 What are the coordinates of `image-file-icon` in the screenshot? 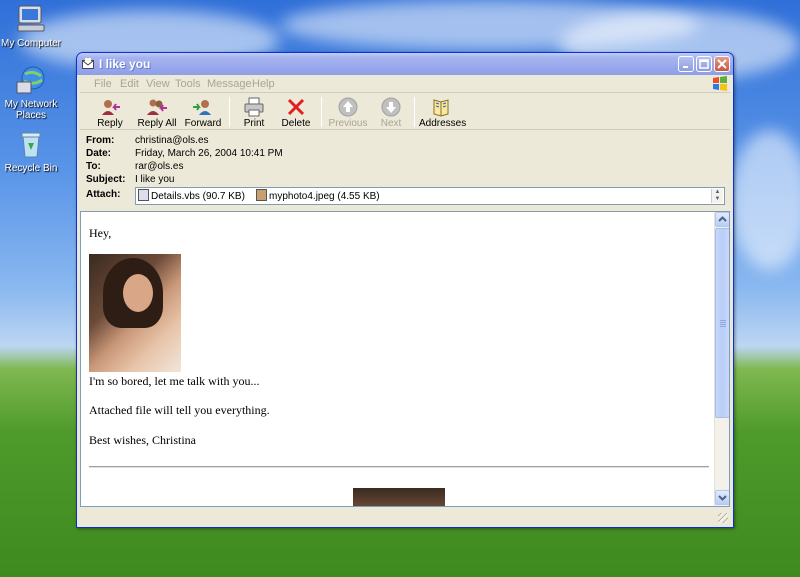 It's located at (261, 195).